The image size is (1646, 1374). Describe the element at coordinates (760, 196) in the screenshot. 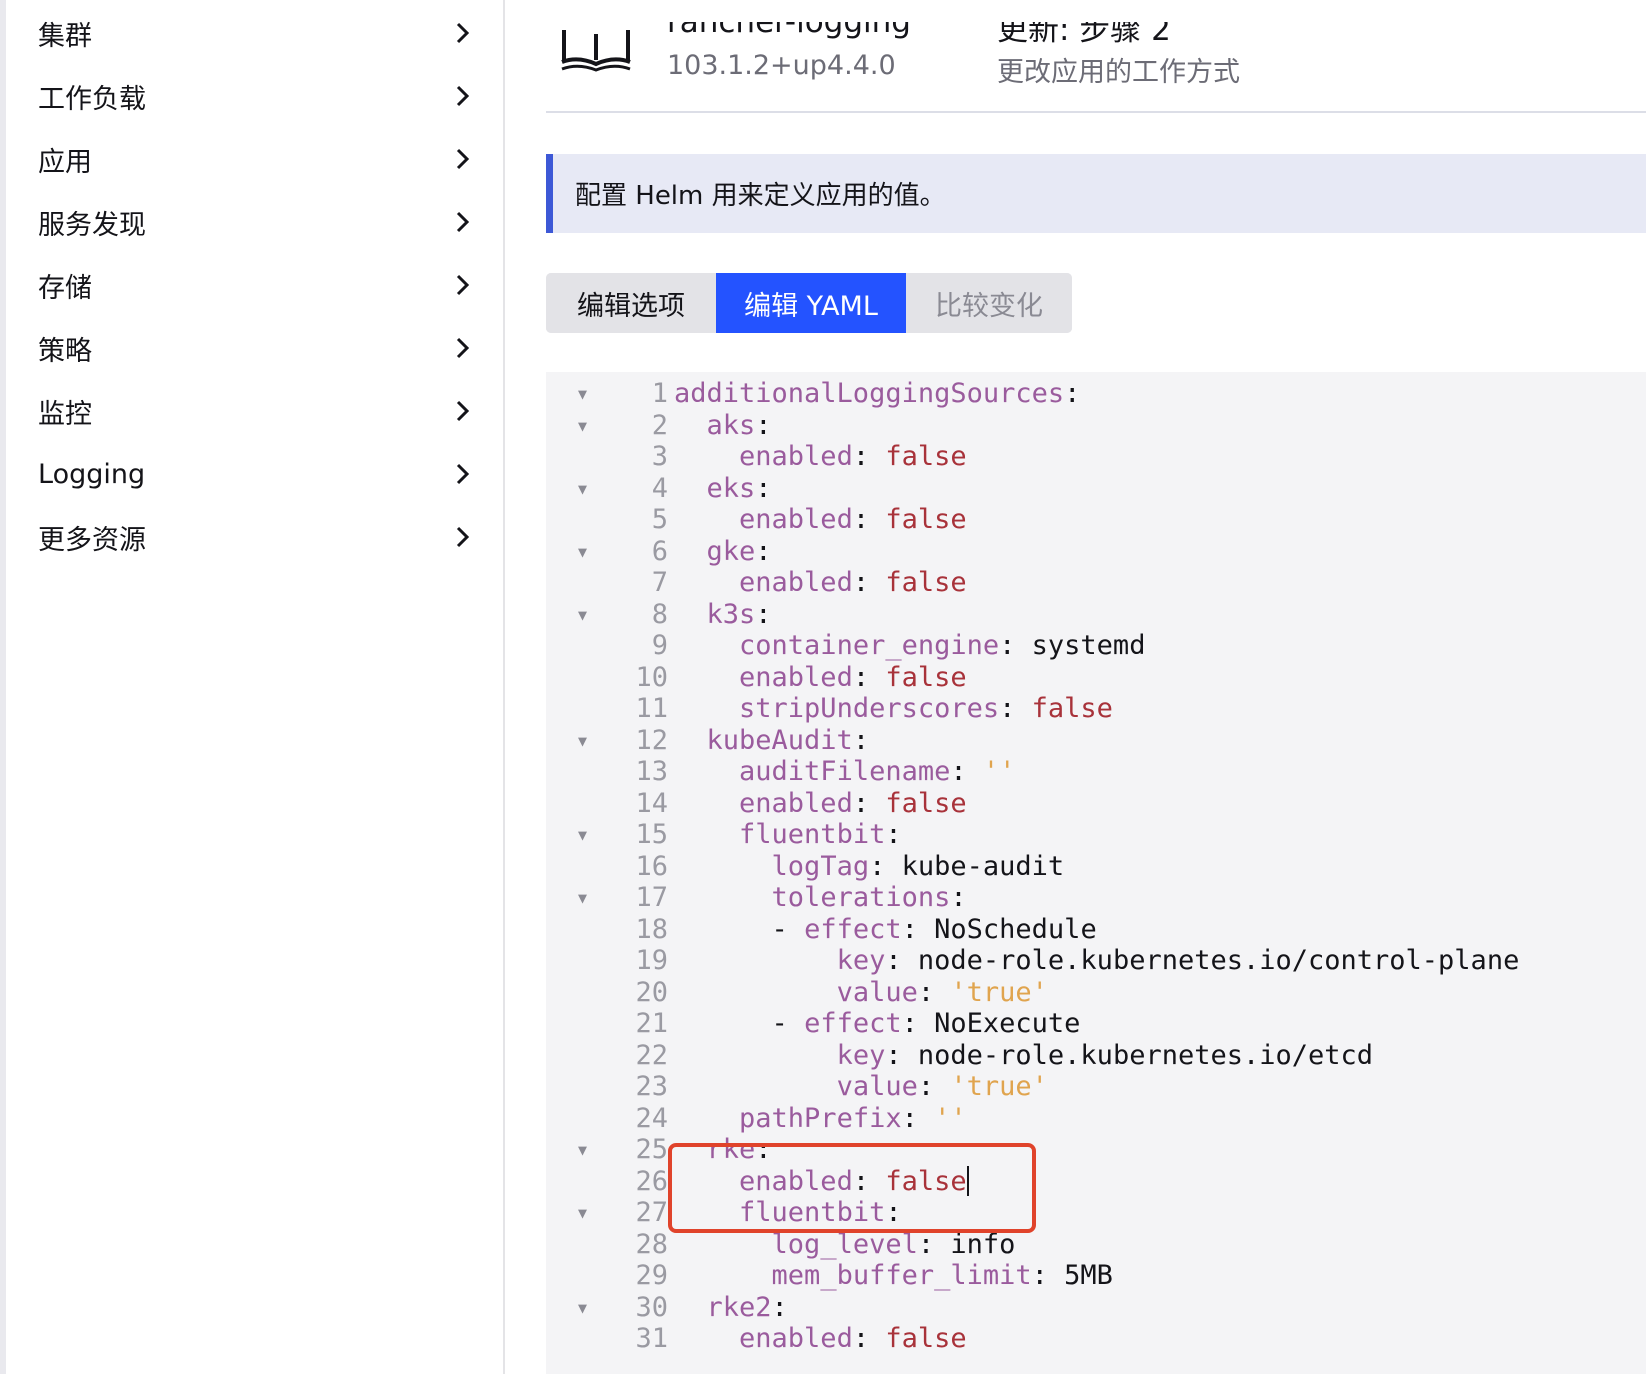

I see `info-banner-text: 配置 Helm 用来定义应用的值。` at that location.